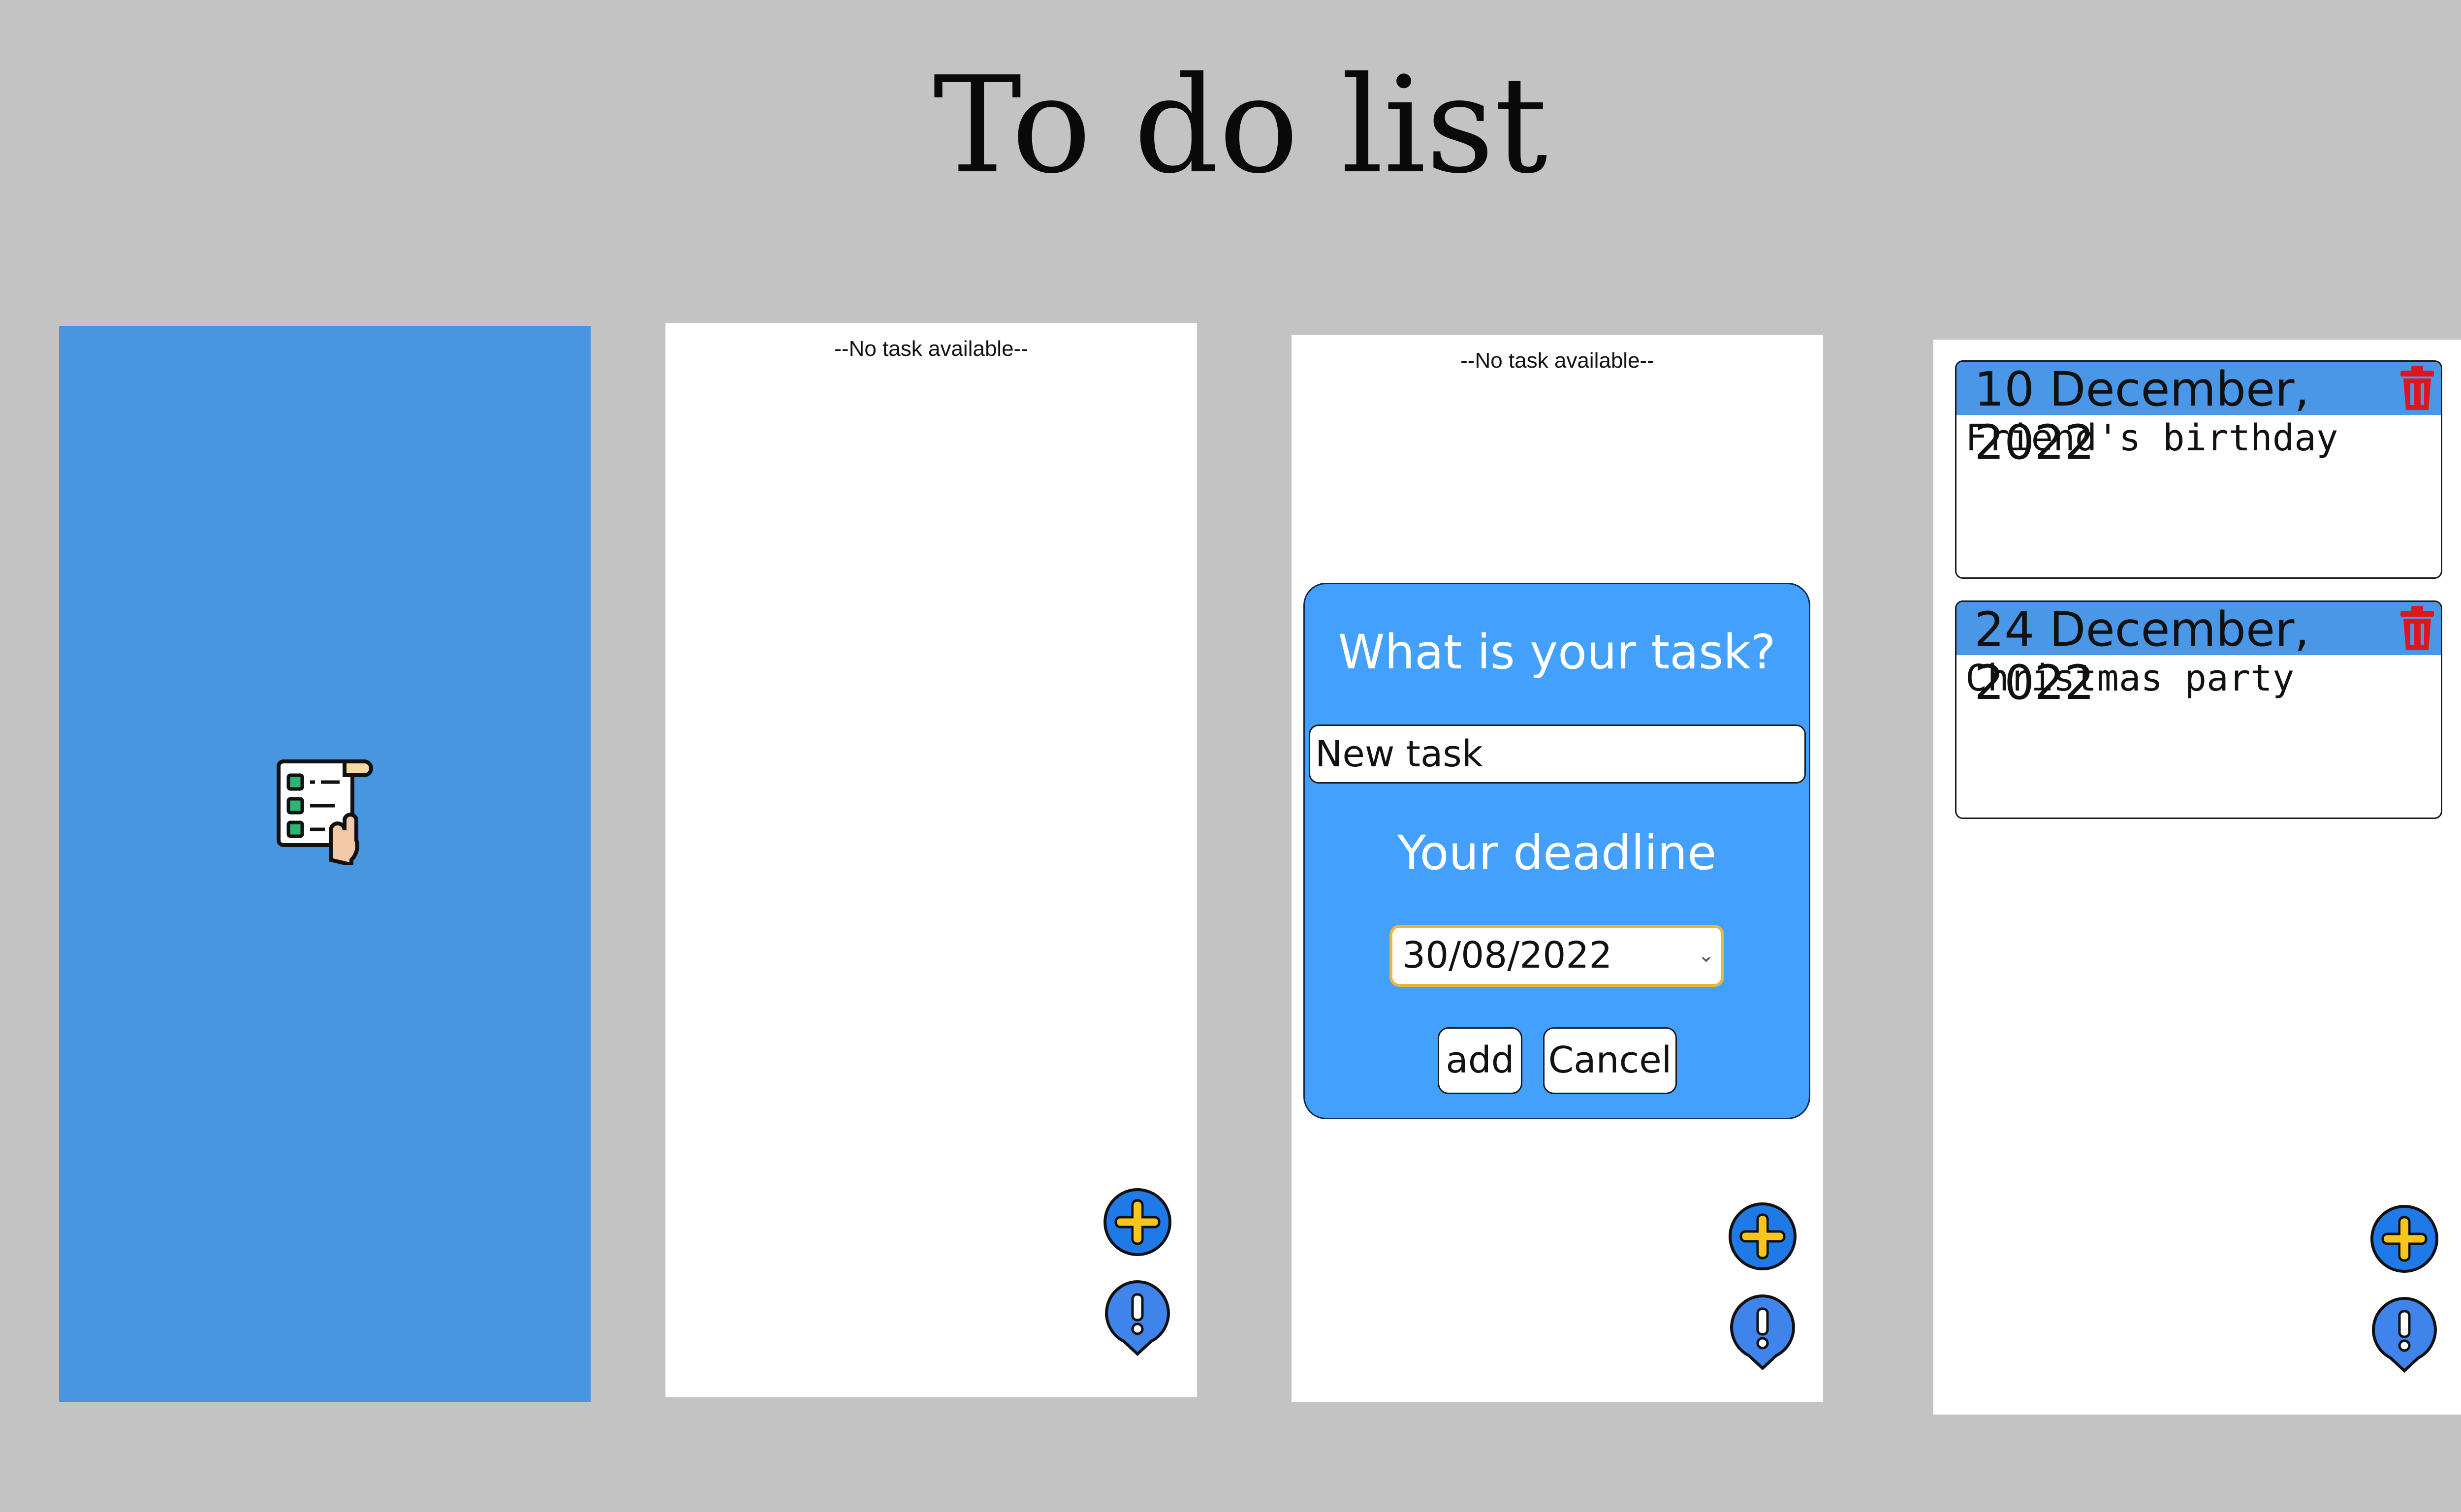 This screenshot has height=1512, width=2461. Describe the element at coordinates (1706, 955) in the screenshot. I see `chevron-down-icon: ⌄` at that location.